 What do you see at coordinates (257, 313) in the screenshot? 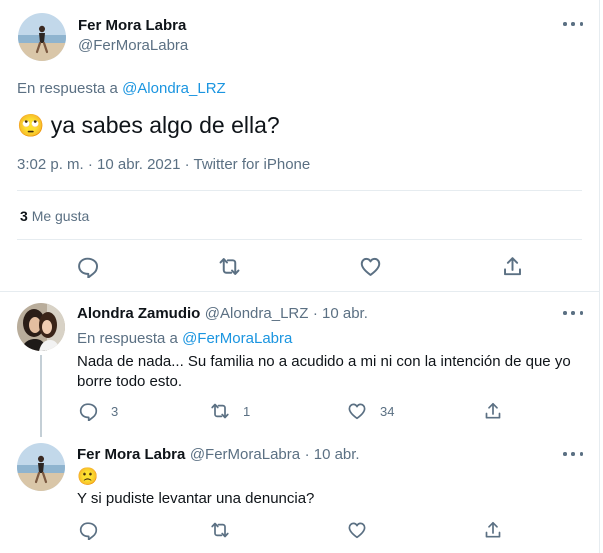
I see `author-handle: @Alondra_LRZ` at bounding box center [257, 313].